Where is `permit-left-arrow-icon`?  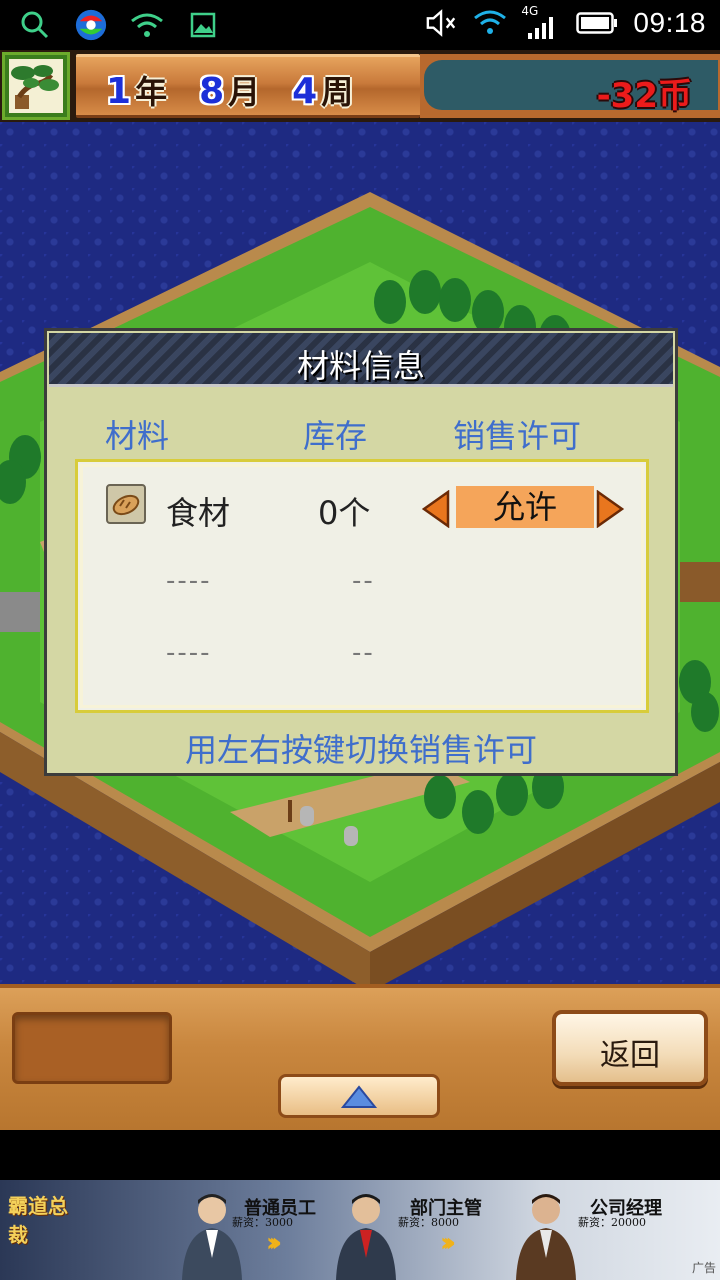 permit-left-arrow-icon is located at coordinates (435, 509).